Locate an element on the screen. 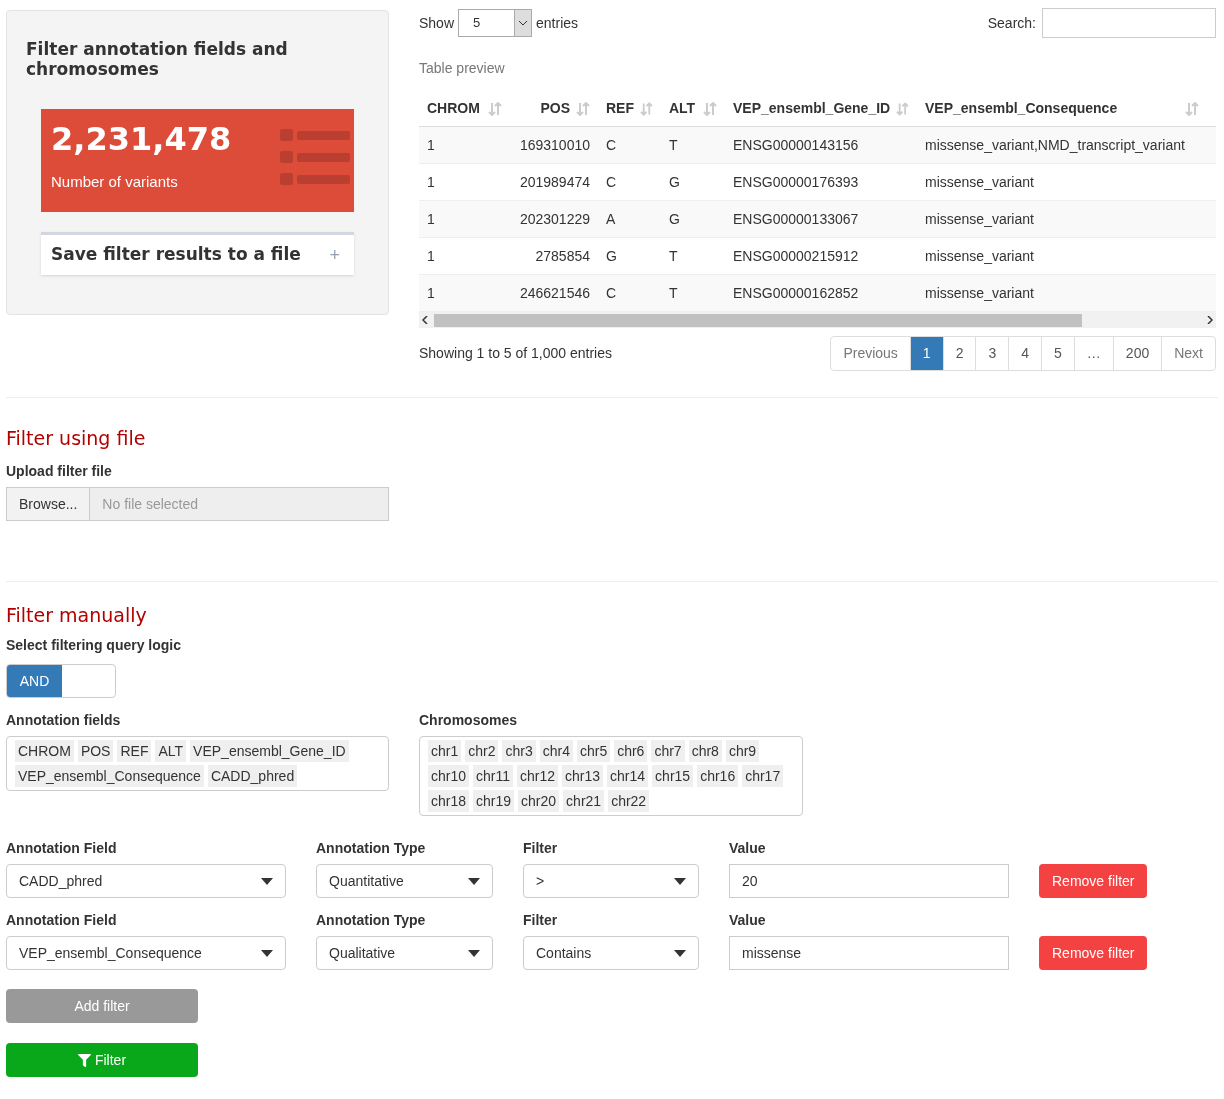  tag: chr8 is located at coordinates (705, 751).